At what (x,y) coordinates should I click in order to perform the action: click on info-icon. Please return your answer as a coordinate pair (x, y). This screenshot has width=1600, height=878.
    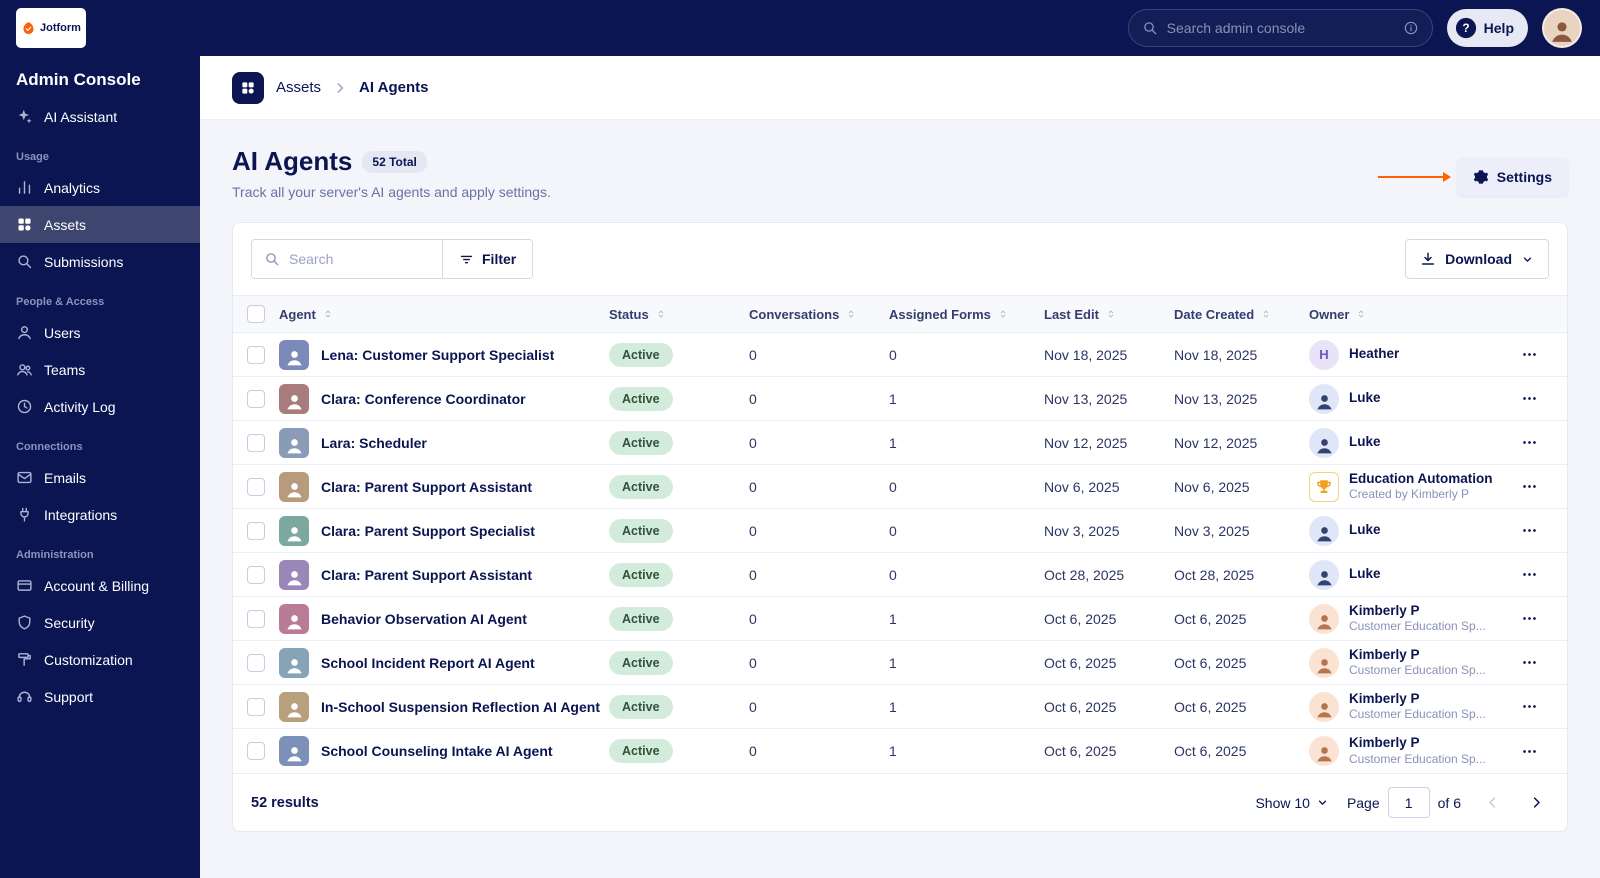
    Looking at the image, I should click on (1411, 28).